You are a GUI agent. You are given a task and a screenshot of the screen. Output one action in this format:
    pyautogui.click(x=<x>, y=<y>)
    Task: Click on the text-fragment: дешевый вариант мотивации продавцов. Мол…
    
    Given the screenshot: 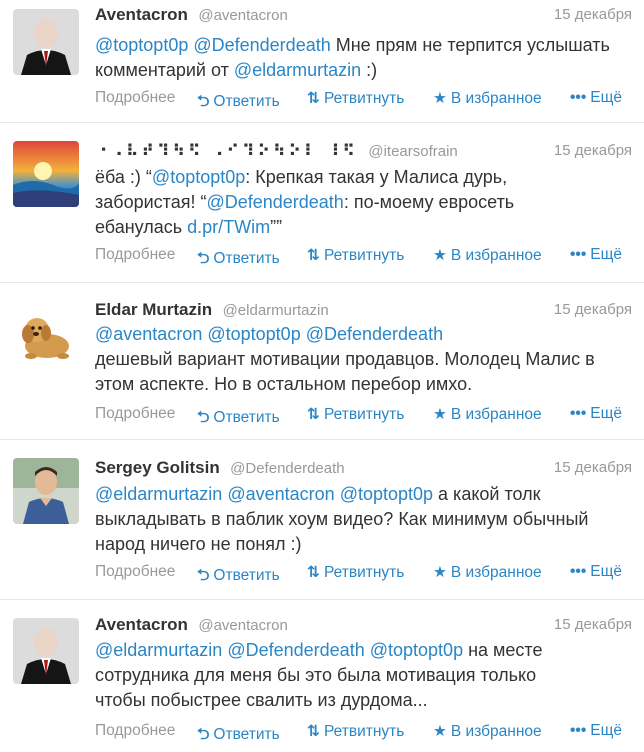 What is the action you would take?
    pyautogui.click(x=345, y=371)
    